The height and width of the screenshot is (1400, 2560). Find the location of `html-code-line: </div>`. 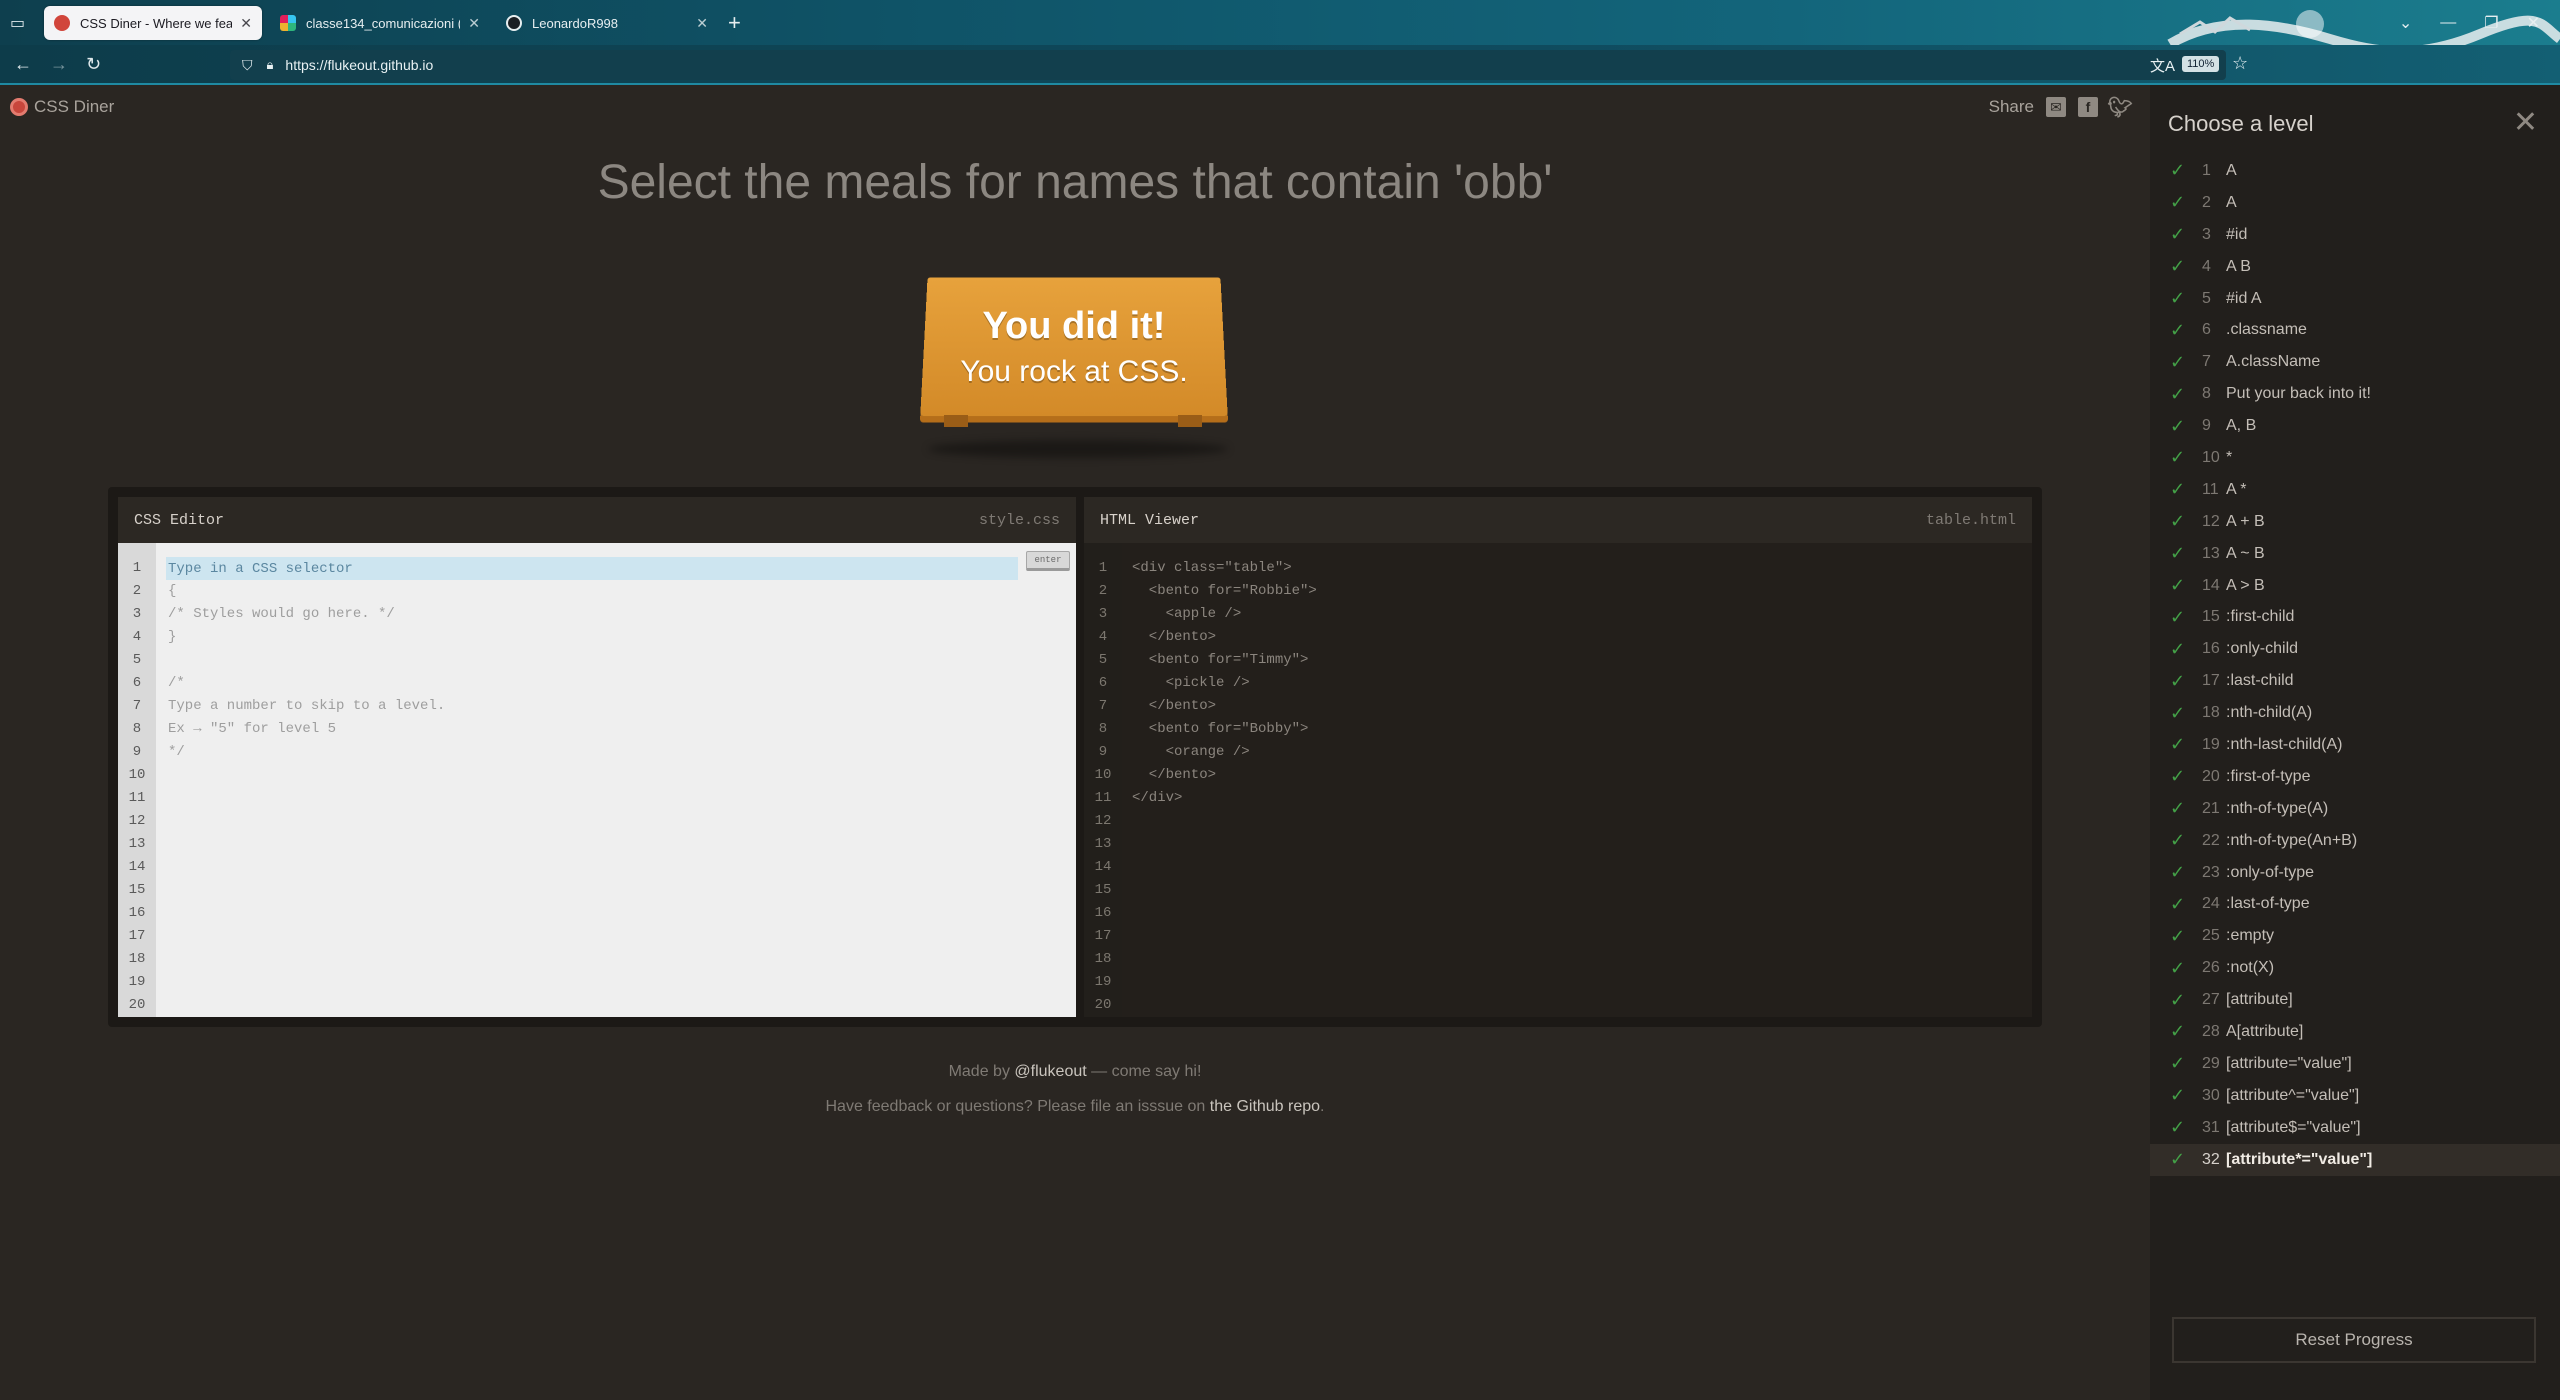

html-code-line: </div> is located at coordinates (1582, 798).